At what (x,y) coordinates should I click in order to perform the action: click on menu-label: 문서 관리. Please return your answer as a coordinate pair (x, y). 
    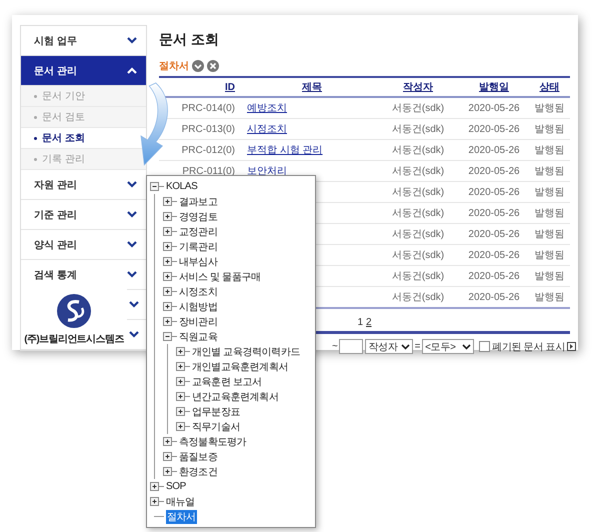
    Looking at the image, I should click on (55, 71).